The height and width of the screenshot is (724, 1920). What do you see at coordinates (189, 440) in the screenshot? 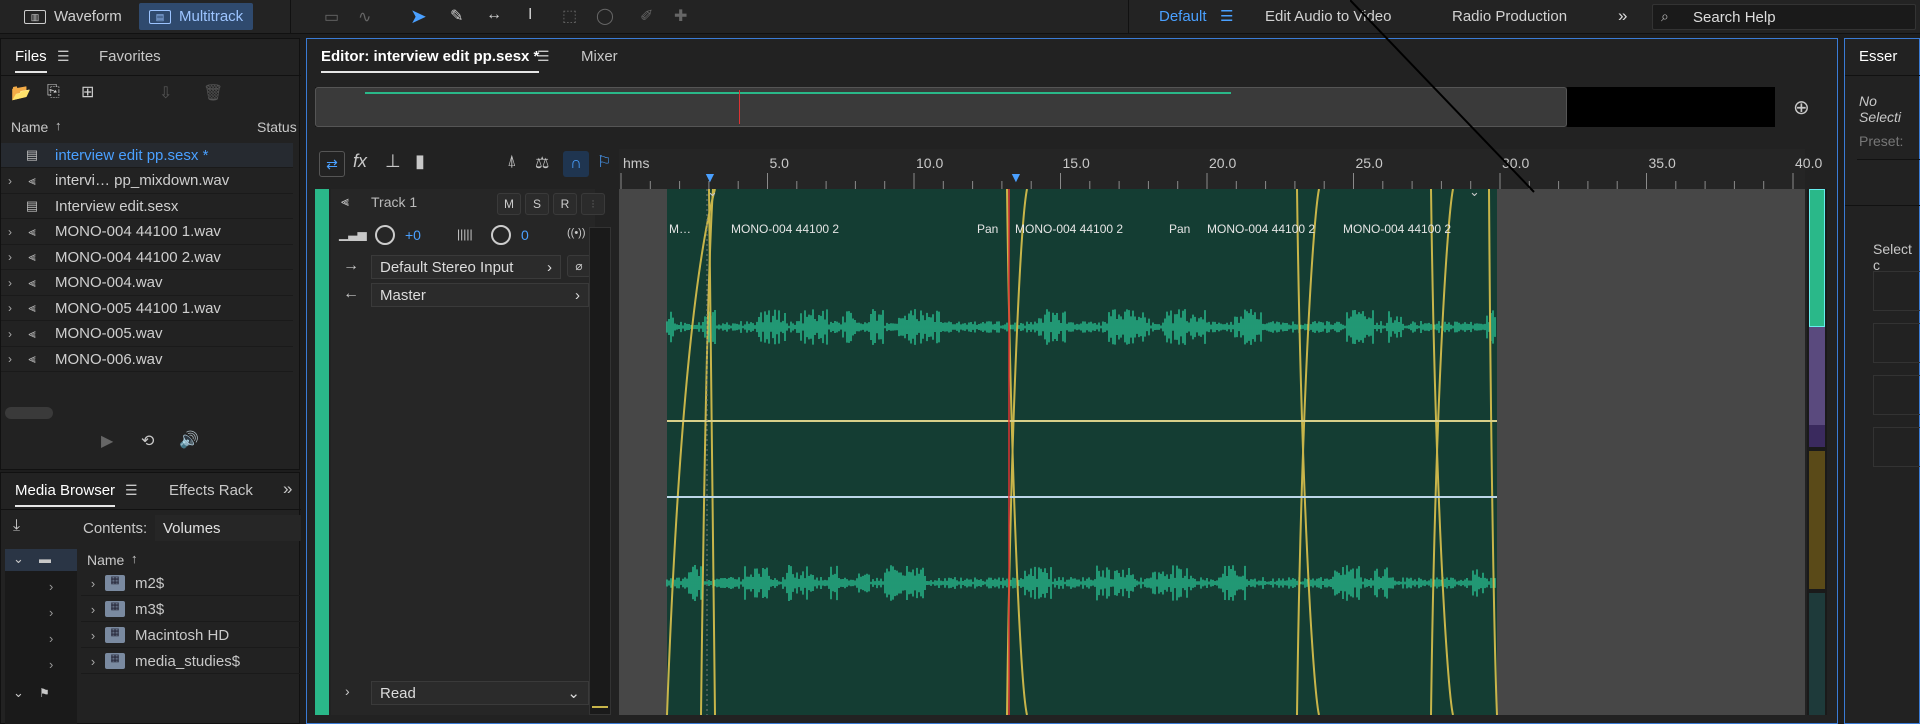
I see `auto-play-icon: 🔊` at bounding box center [189, 440].